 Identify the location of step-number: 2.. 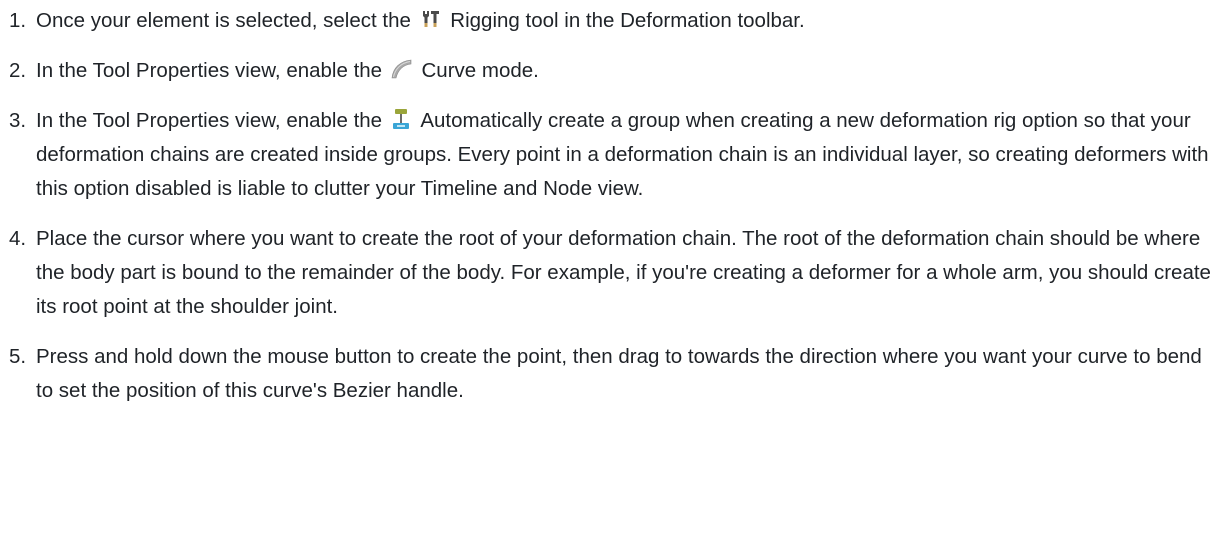
(18, 70).